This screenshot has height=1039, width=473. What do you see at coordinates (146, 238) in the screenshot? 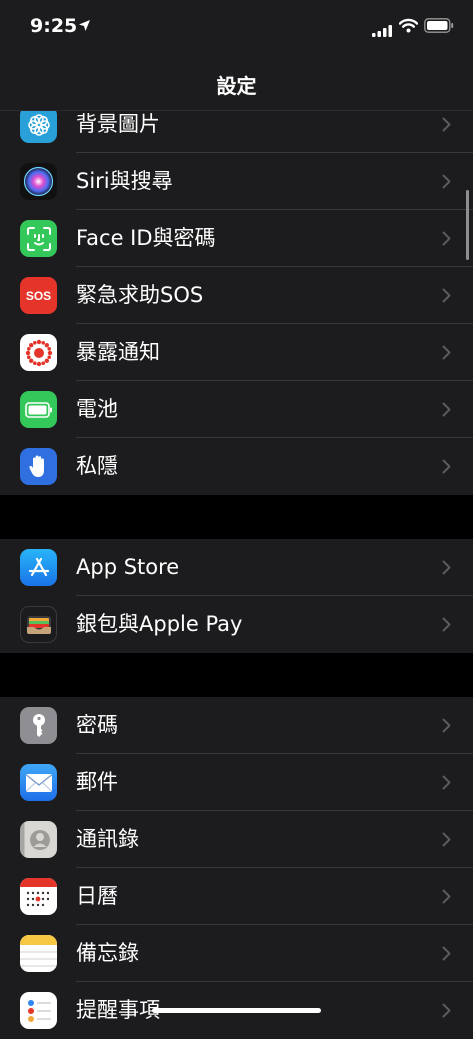
I see `settings-row-label: Face ID與密碼` at bounding box center [146, 238].